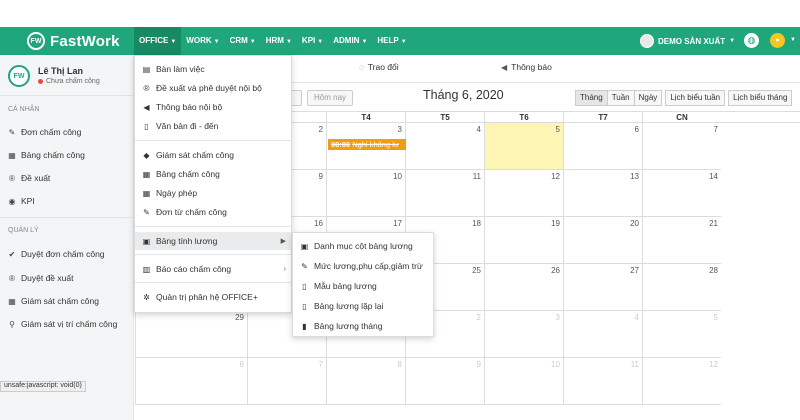  What do you see at coordinates (602, 240) in the screenshot?
I see `calendar-day: 20` at bounding box center [602, 240].